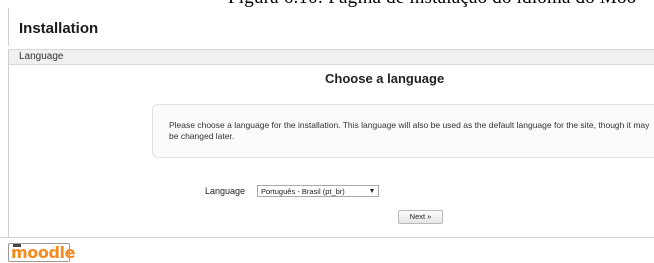 Image resolution: width=654 pixels, height=263 pixels. Describe the element at coordinates (331, 57) in the screenshot. I see `navbar: Language` at that location.